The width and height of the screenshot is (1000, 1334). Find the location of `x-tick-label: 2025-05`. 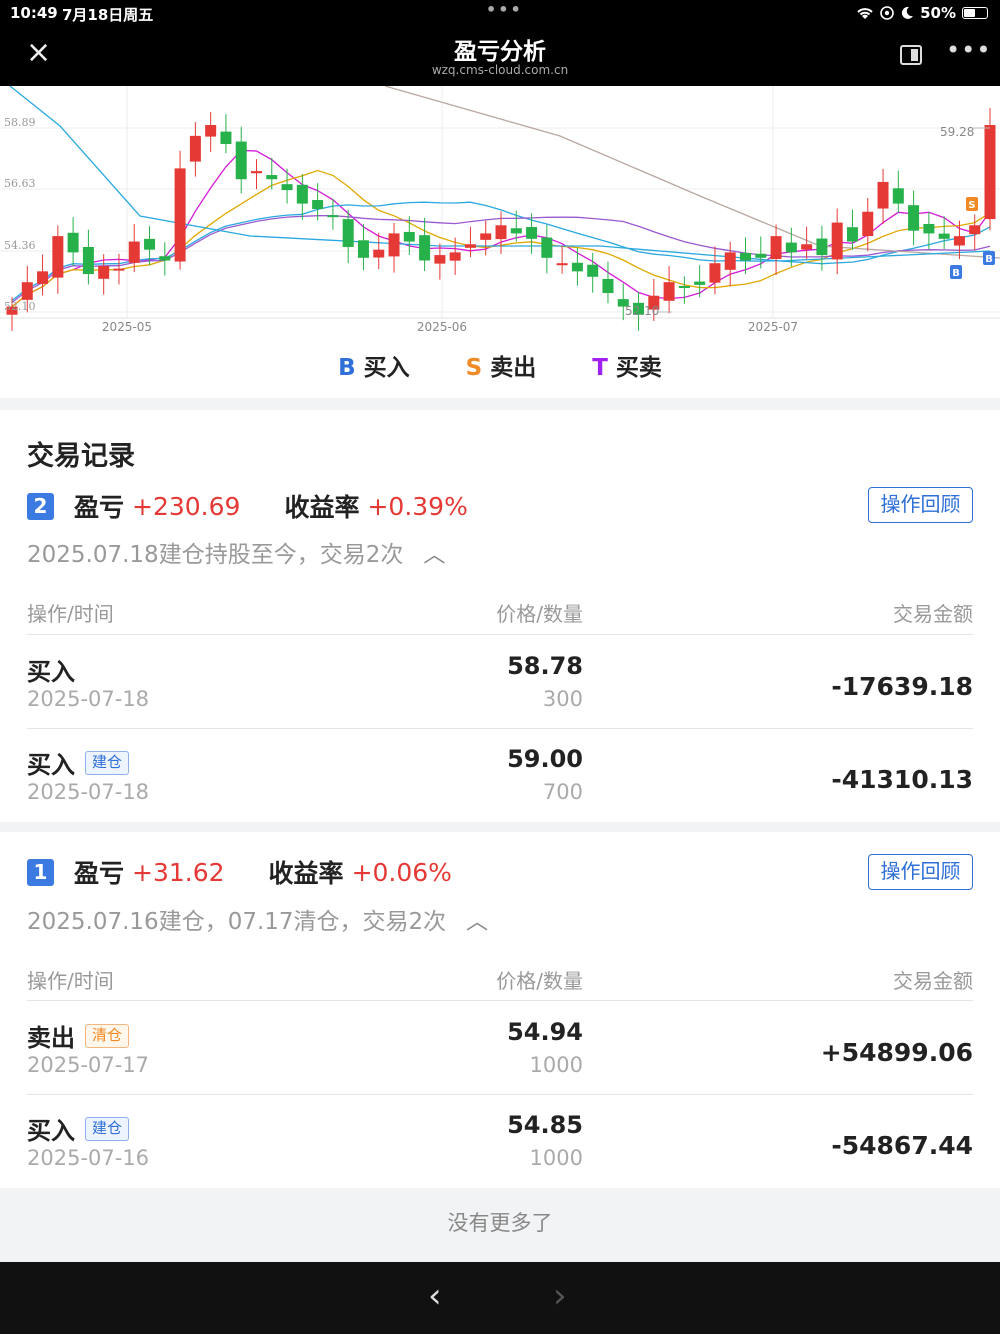

x-tick-label: 2025-05 is located at coordinates (127, 327).